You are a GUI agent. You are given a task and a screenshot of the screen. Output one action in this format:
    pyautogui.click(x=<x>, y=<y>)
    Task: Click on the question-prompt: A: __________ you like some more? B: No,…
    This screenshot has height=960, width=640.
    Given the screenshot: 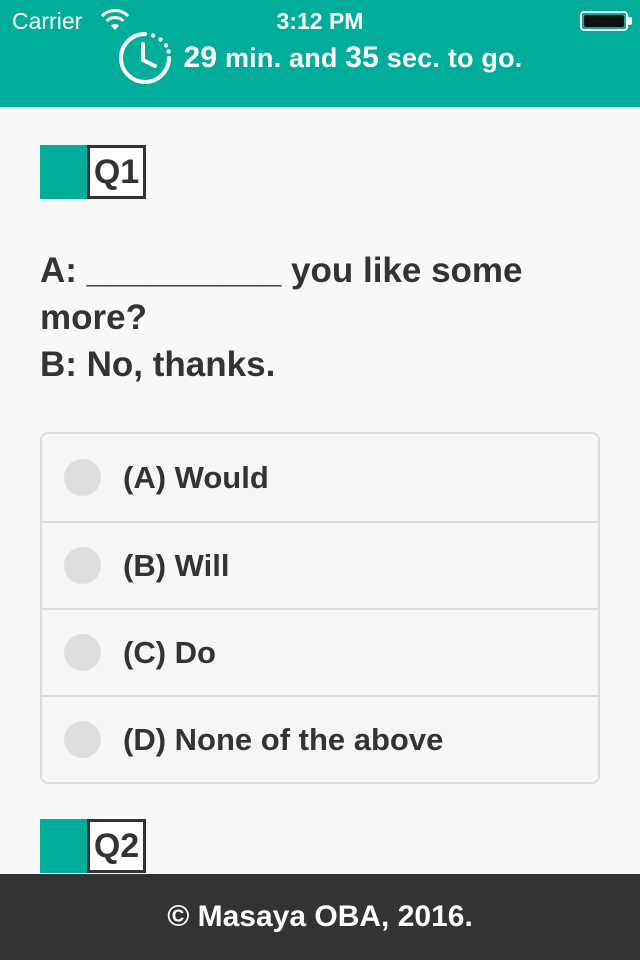 What is the action you would take?
    pyautogui.click(x=320, y=317)
    